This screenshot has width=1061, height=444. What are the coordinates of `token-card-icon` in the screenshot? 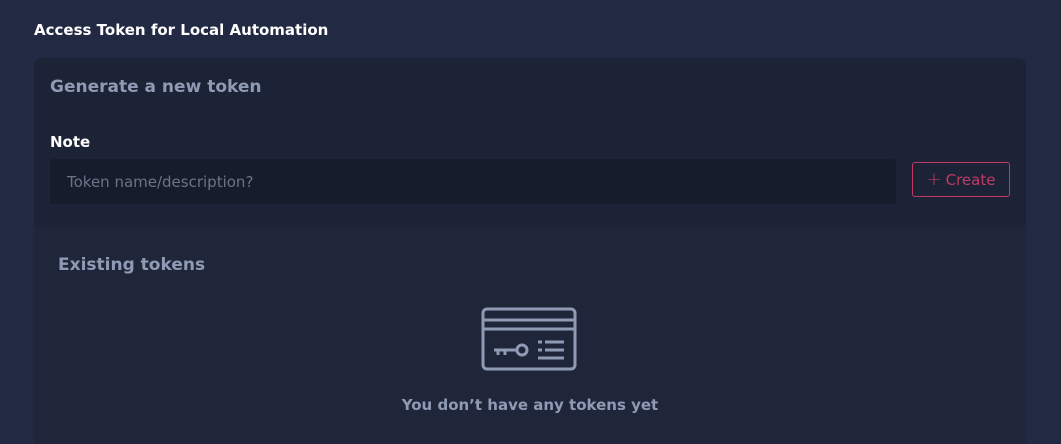 It's located at (529, 339).